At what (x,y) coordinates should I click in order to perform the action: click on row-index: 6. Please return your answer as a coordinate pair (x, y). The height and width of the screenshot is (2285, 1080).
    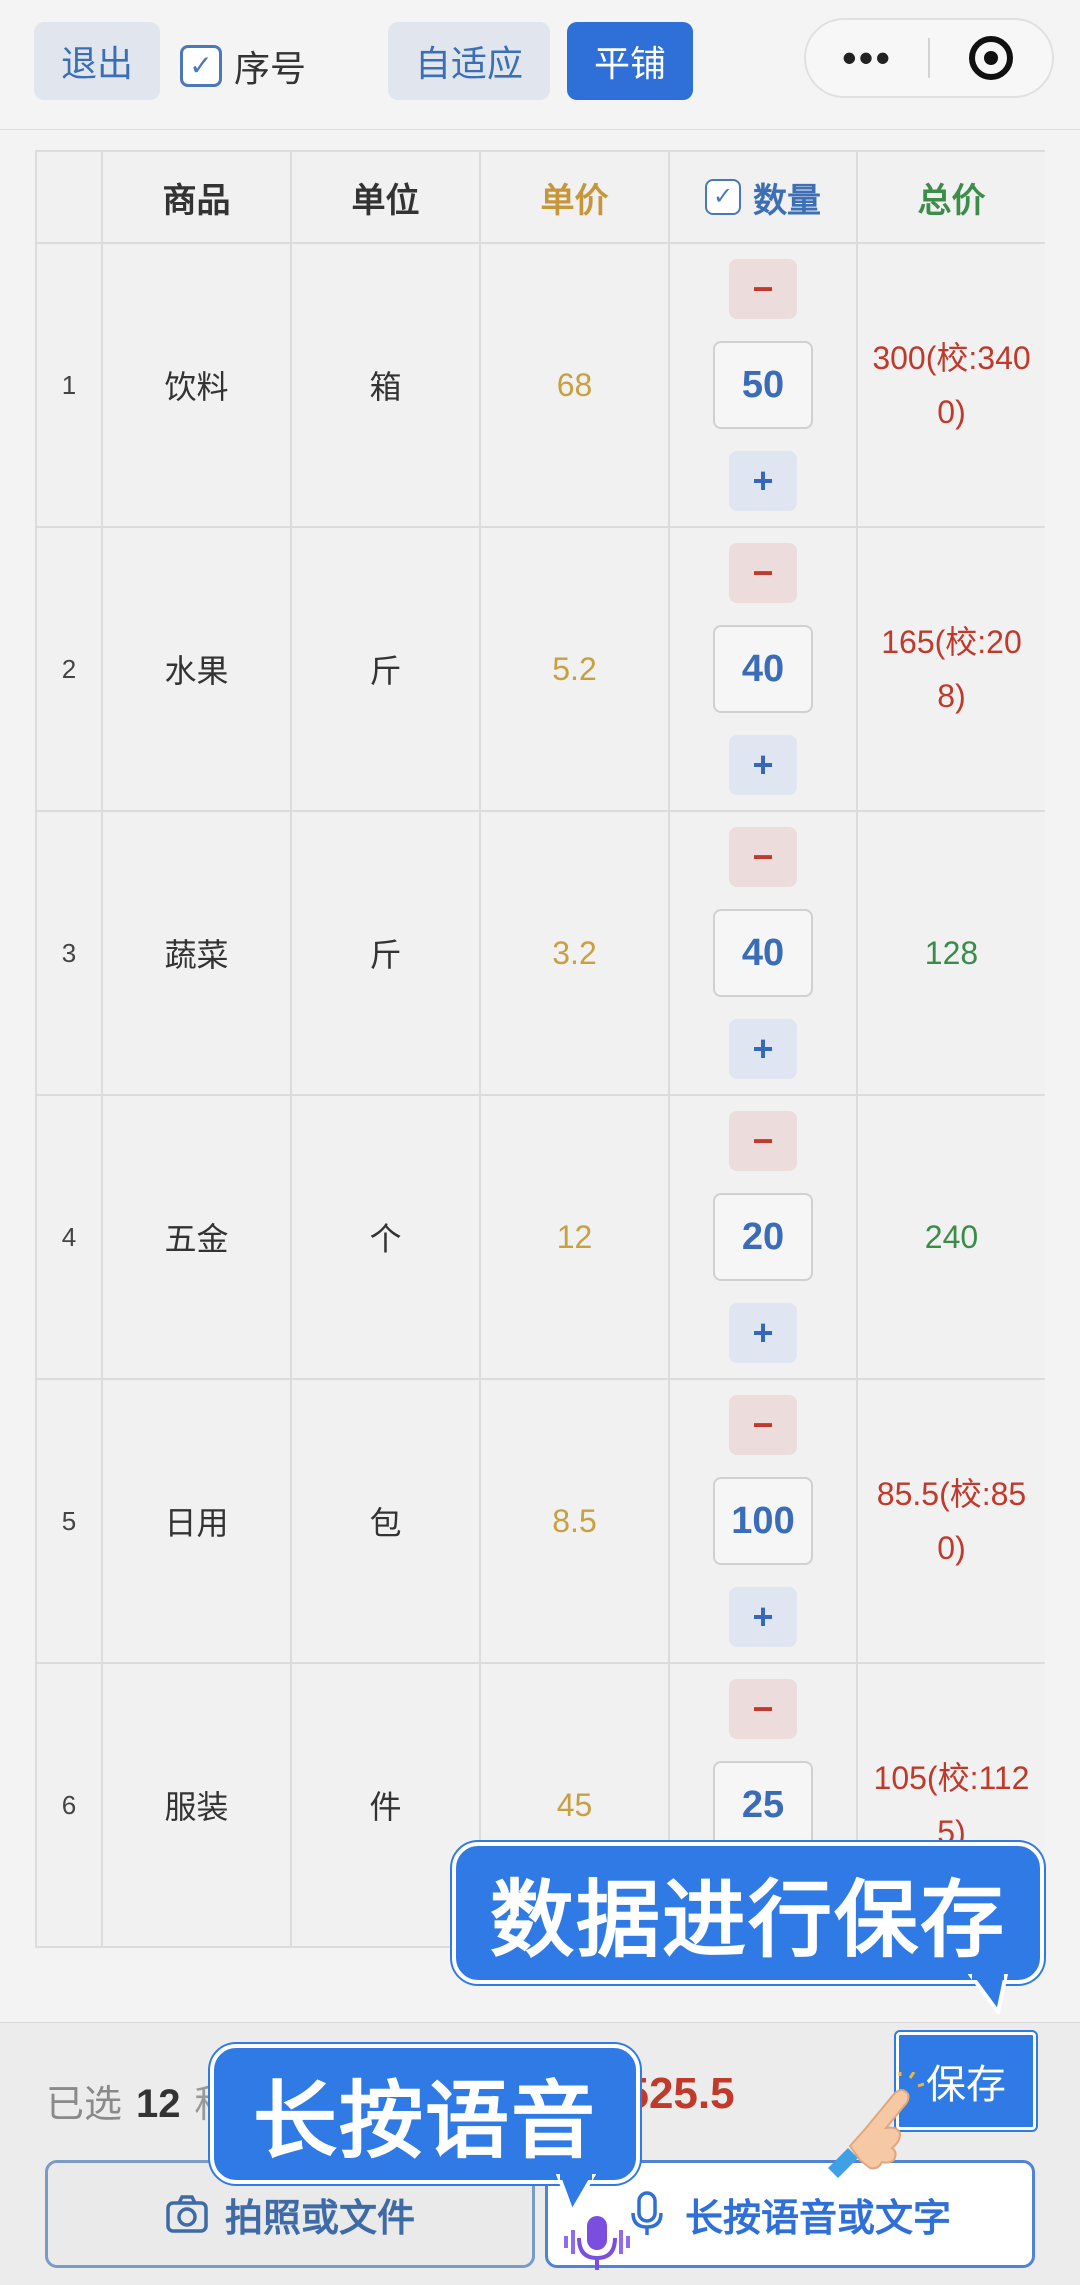
    Looking at the image, I should click on (69, 1805).